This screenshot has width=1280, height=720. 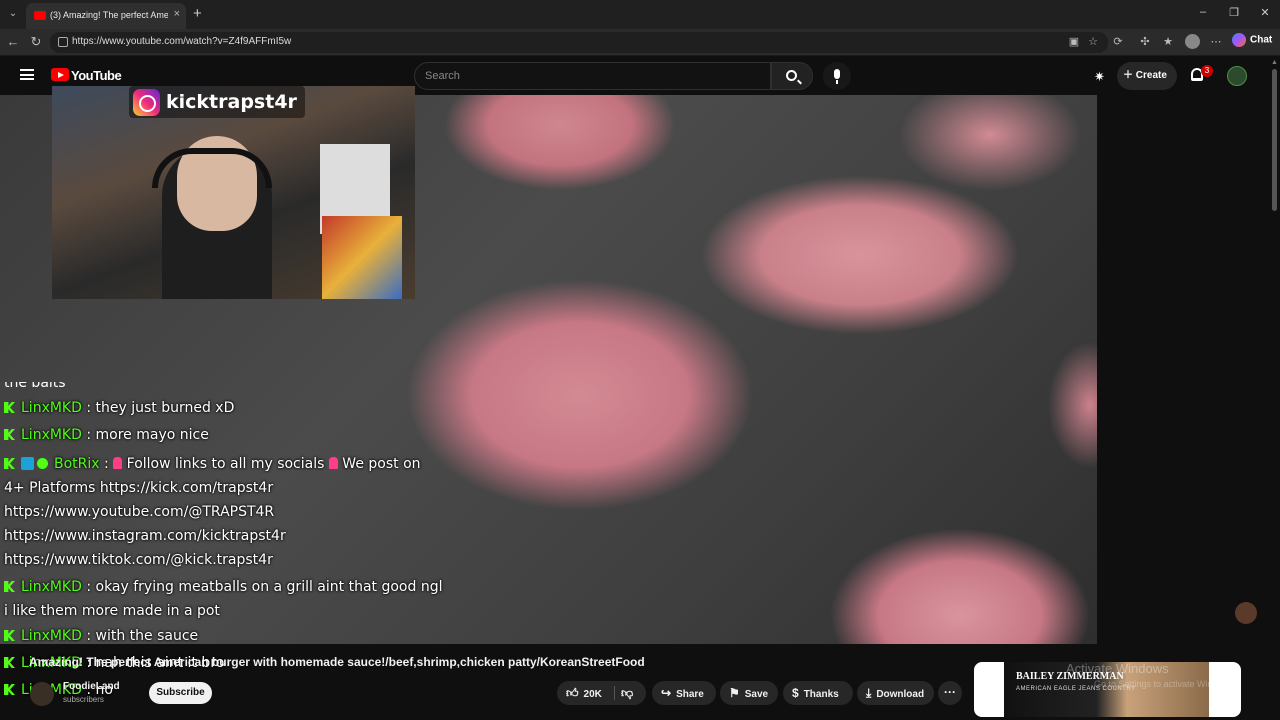 I want to click on bookmark-star-icon: ☆, so click(x=1093, y=41).